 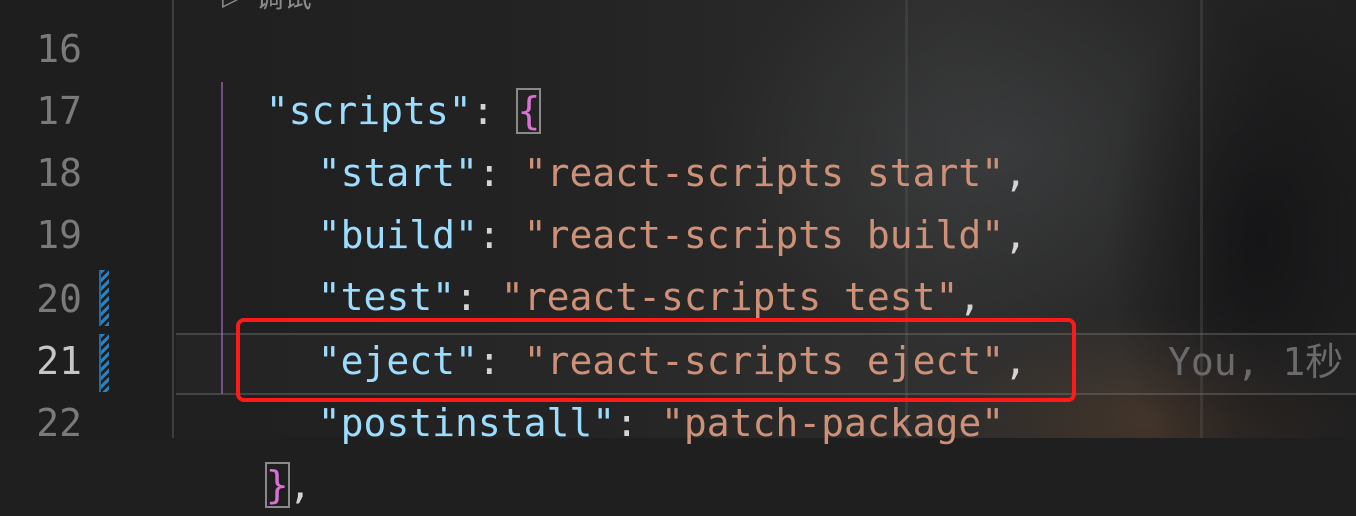 What do you see at coordinates (277, 485) in the screenshot?
I see `close-brace: }` at bounding box center [277, 485].